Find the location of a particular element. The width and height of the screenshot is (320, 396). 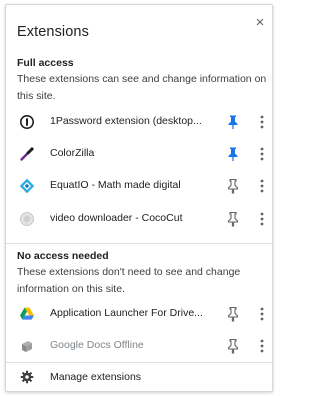

extension-row-colorzilla: ColorZilla is located at coordinates (139, 154).